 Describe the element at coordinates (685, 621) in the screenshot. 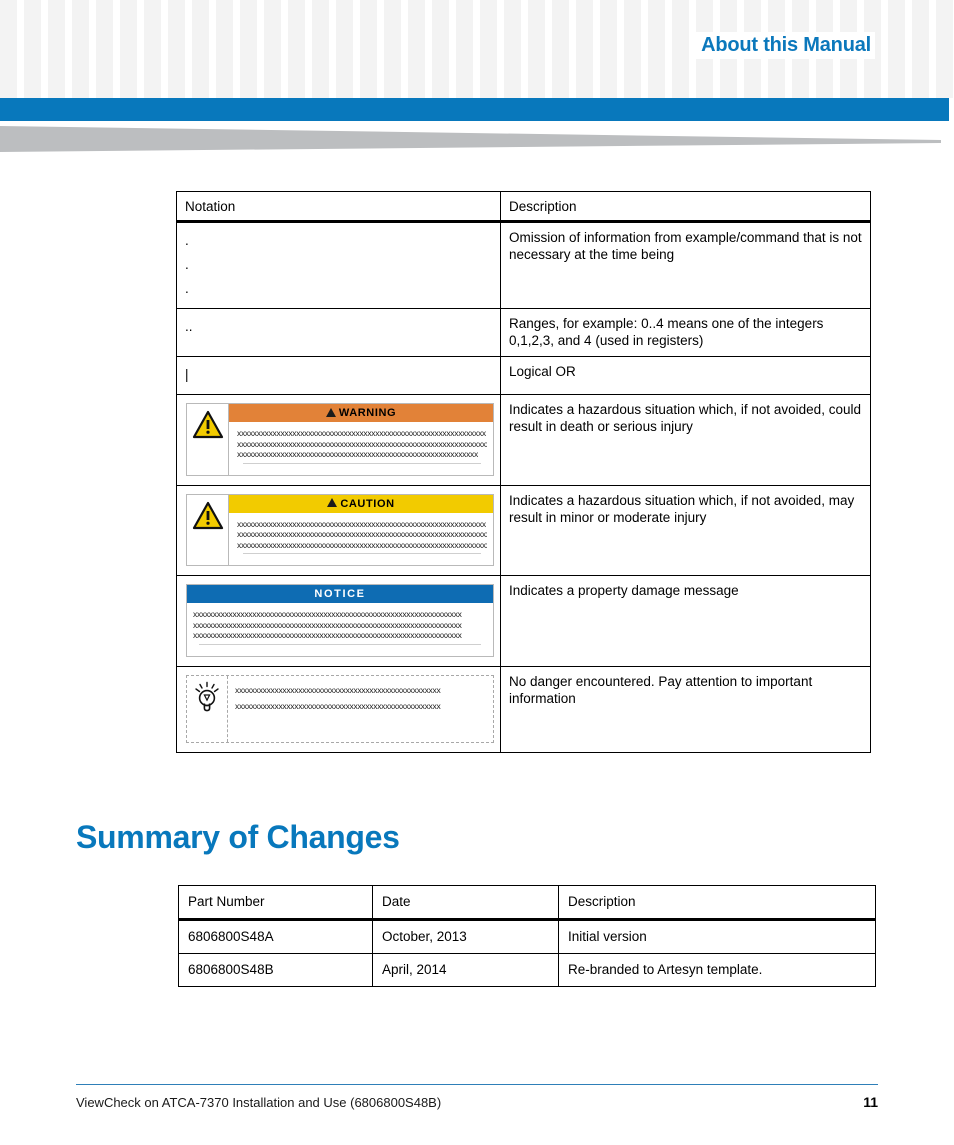

I see `description-value: Indicates a property damage message` at that location.